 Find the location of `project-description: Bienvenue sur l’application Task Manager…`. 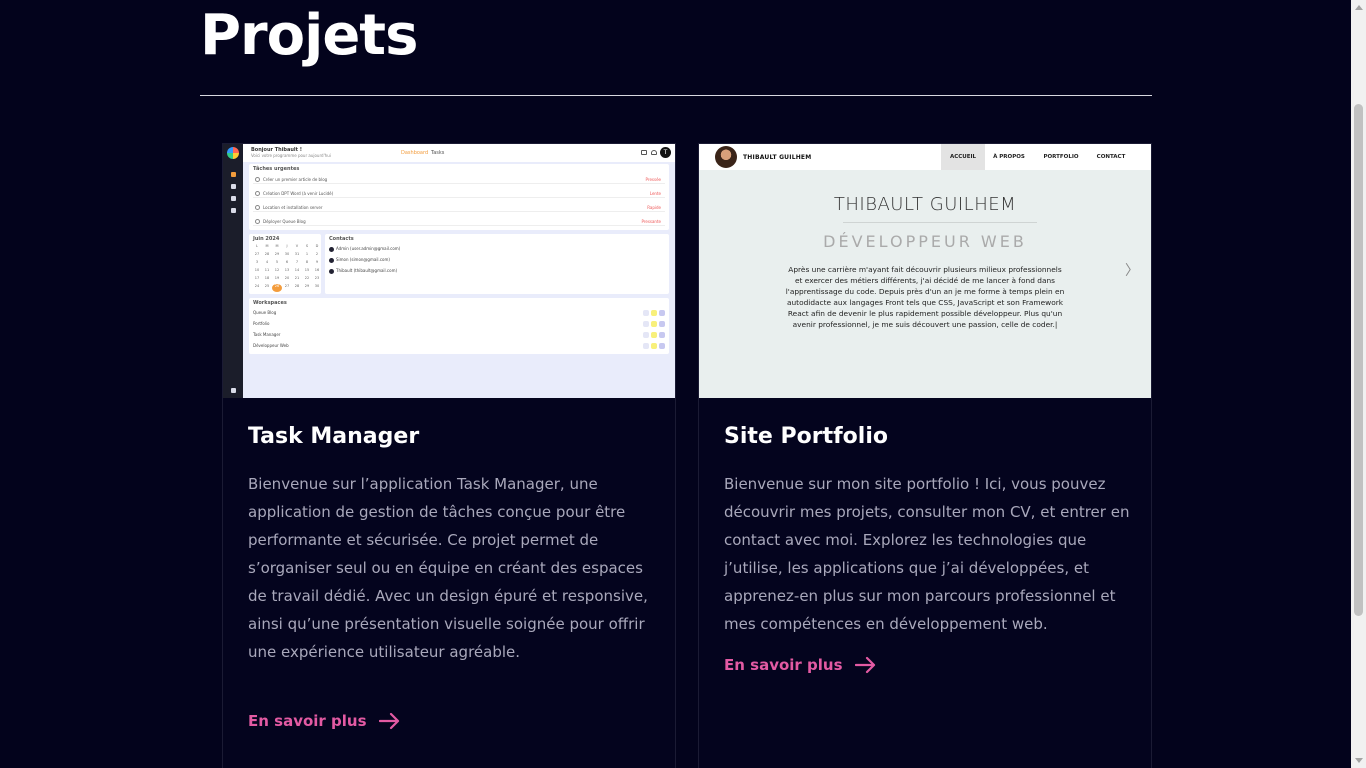

project-description: Bienvenue sur l’application Task Manager… is located at coordinates (448, 568).